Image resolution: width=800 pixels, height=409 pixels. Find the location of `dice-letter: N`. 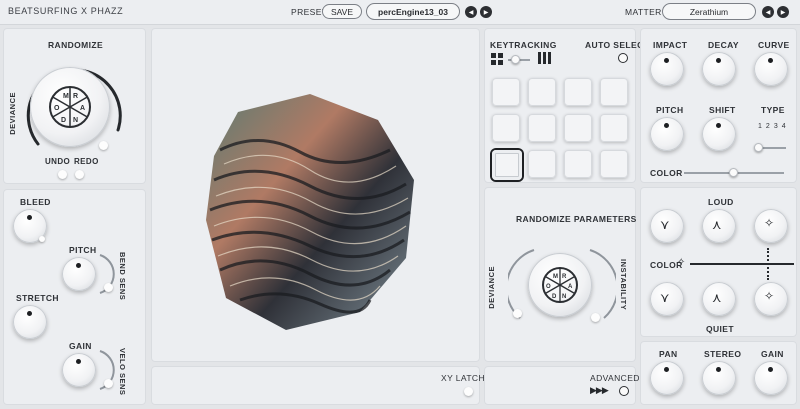

dice-letter: N is located at coordinates (75, 120).